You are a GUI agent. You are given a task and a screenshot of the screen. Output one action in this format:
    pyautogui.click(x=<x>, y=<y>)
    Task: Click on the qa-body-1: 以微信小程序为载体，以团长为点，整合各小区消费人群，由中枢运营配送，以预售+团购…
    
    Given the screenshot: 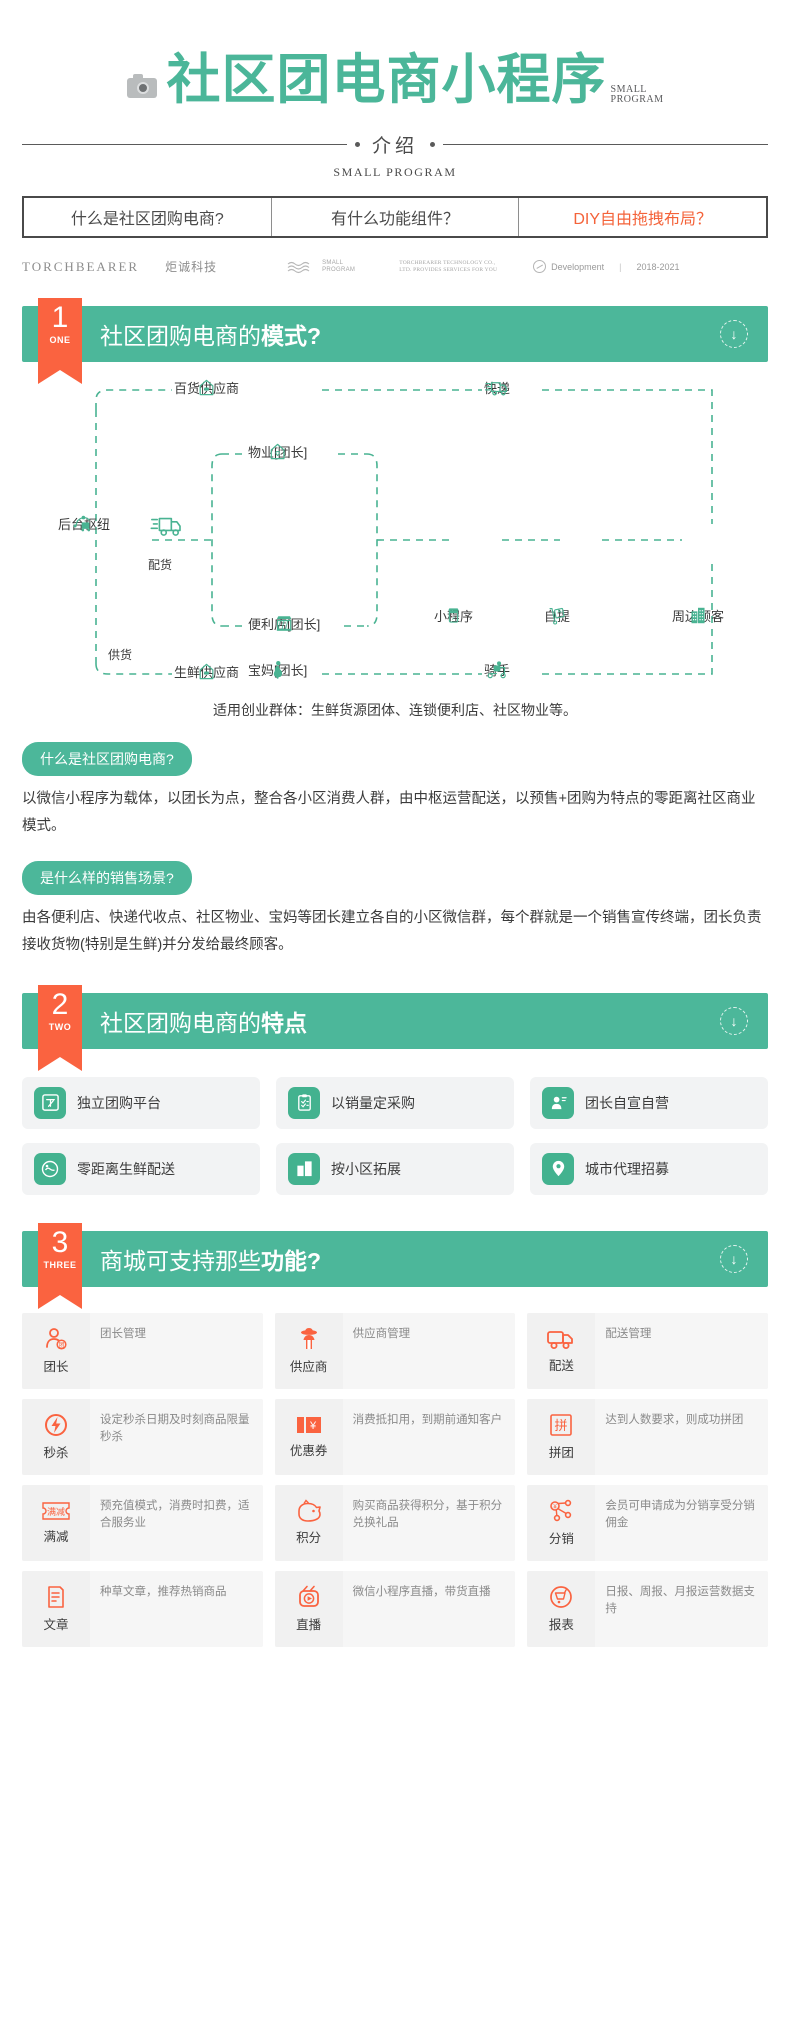 What is the action you would take?
    pyautogui.click(x=389, y=812)
    